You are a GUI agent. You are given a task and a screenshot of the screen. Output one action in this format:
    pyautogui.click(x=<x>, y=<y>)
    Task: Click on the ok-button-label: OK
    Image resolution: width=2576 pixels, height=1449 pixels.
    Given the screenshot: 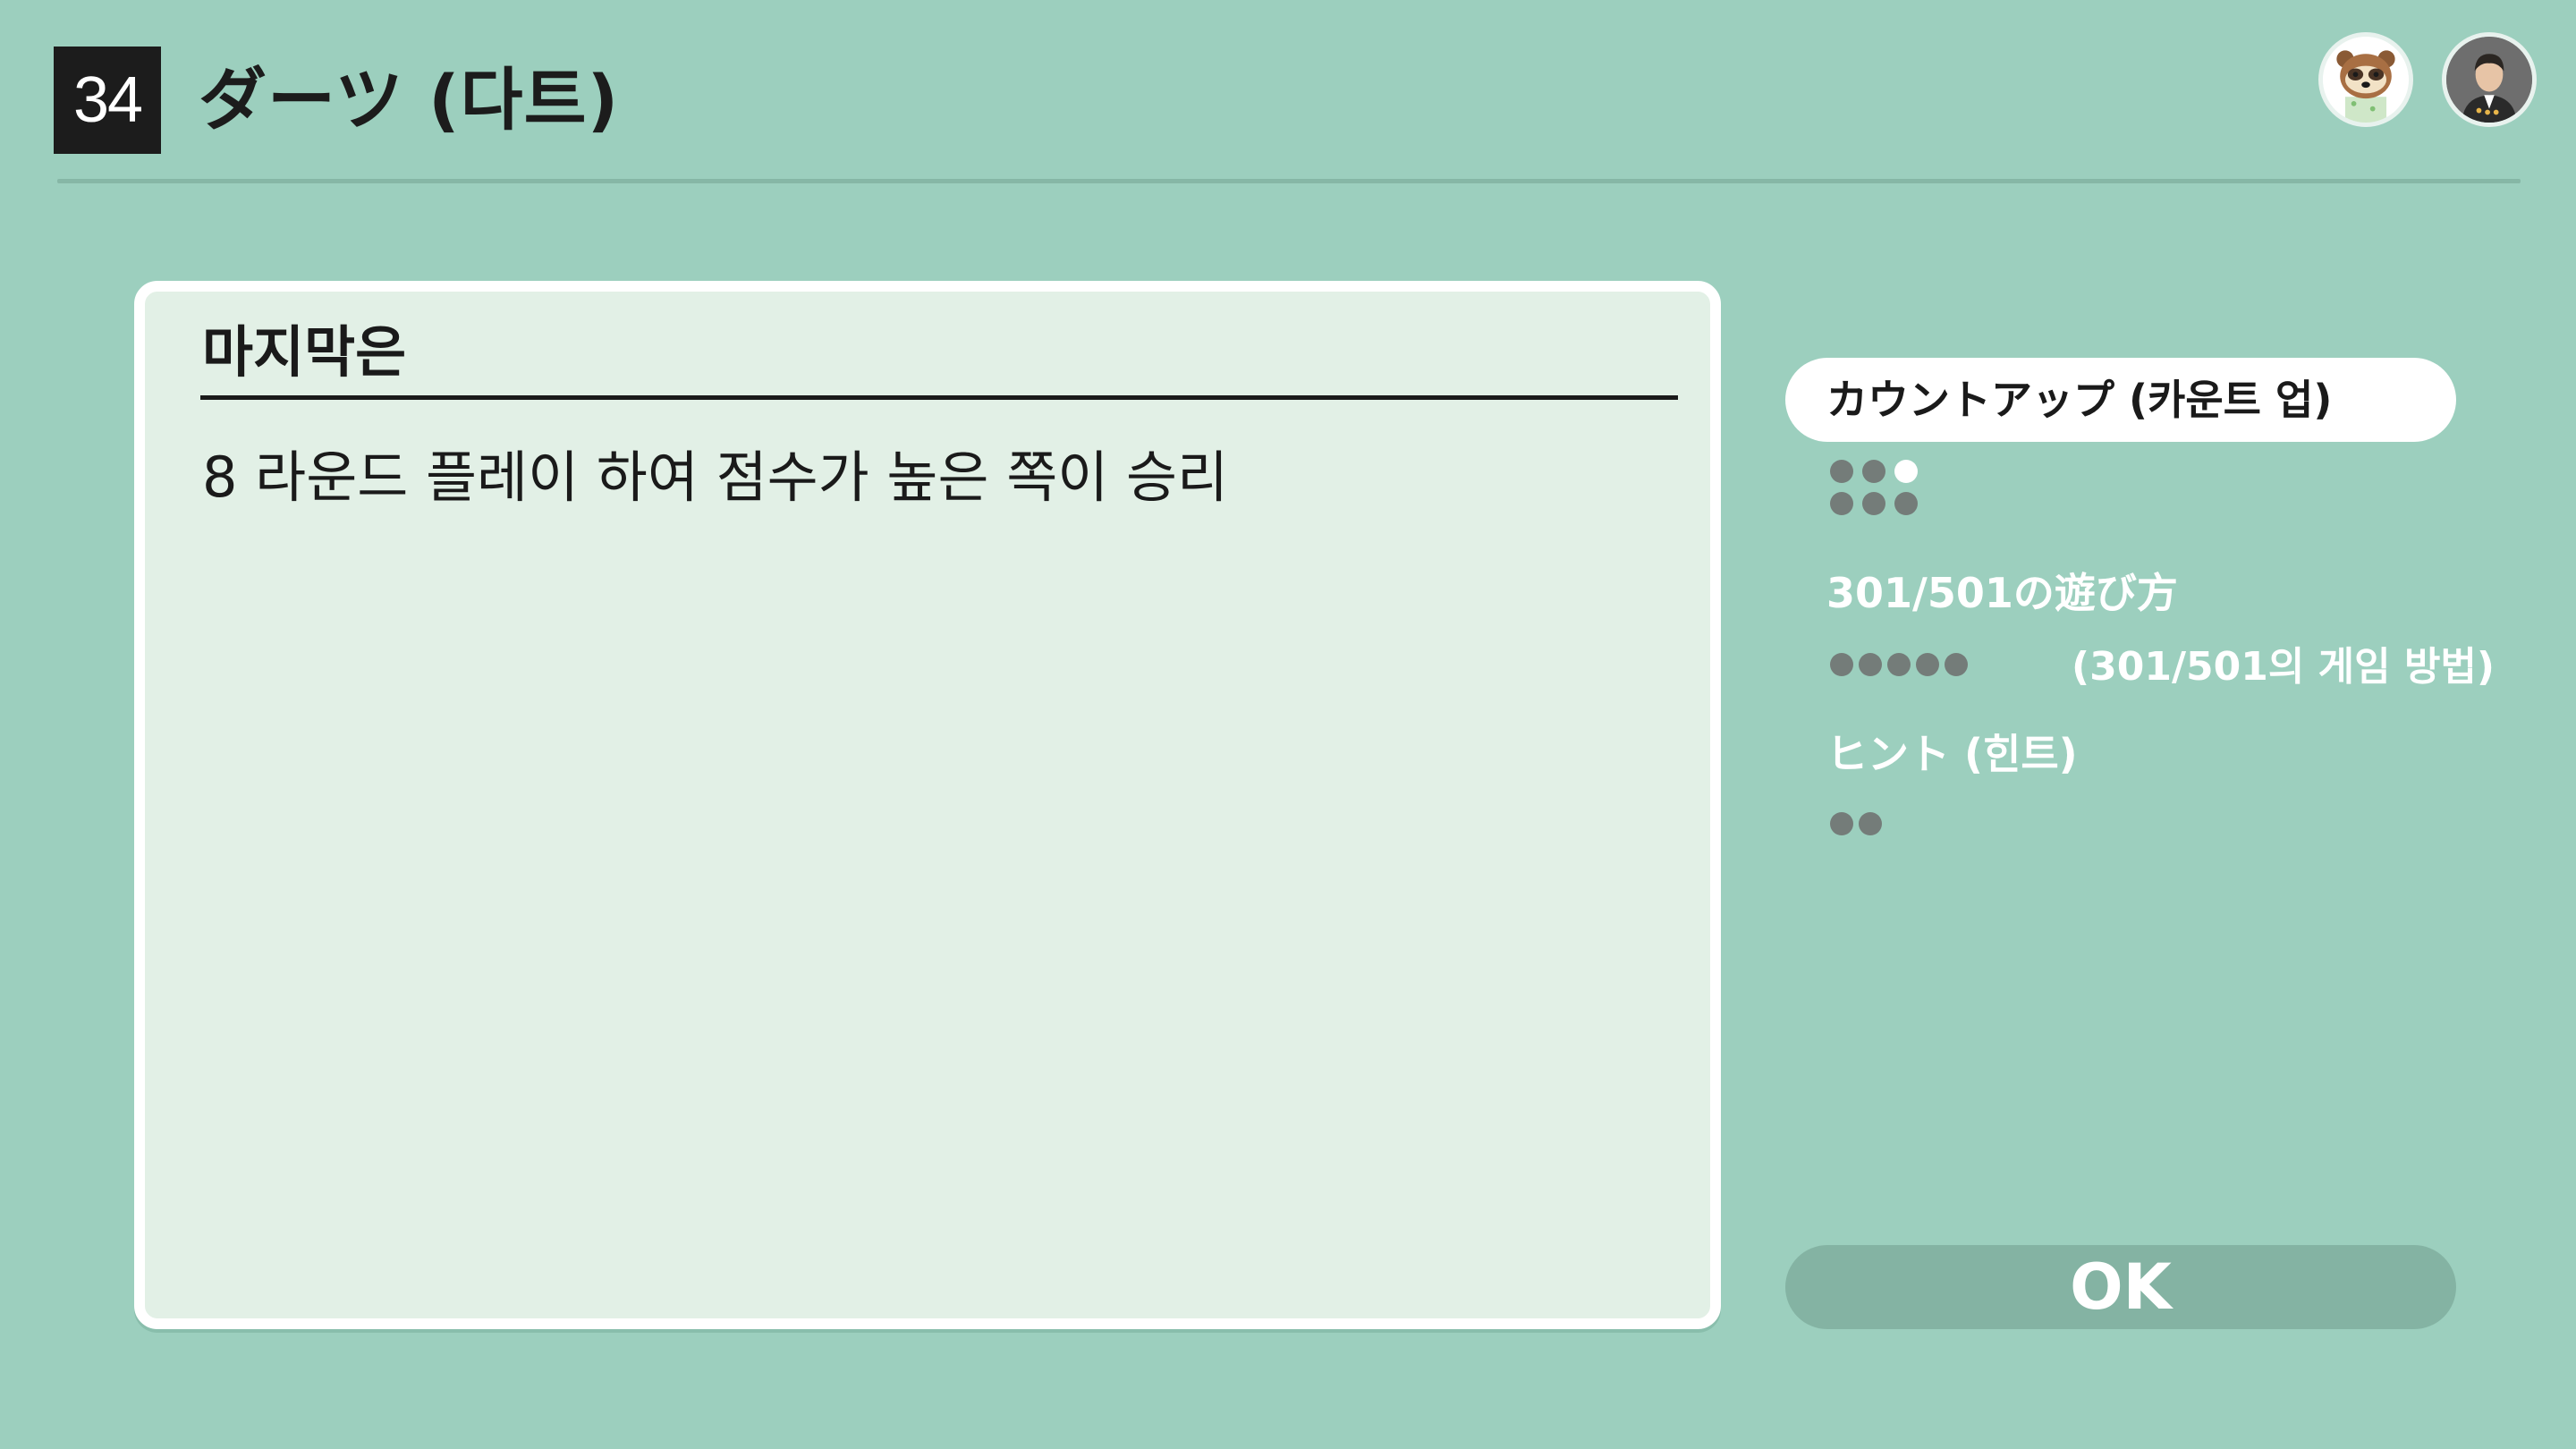 What is the action you would take?
    pyautogui.click(x=2121, y=1287)
    